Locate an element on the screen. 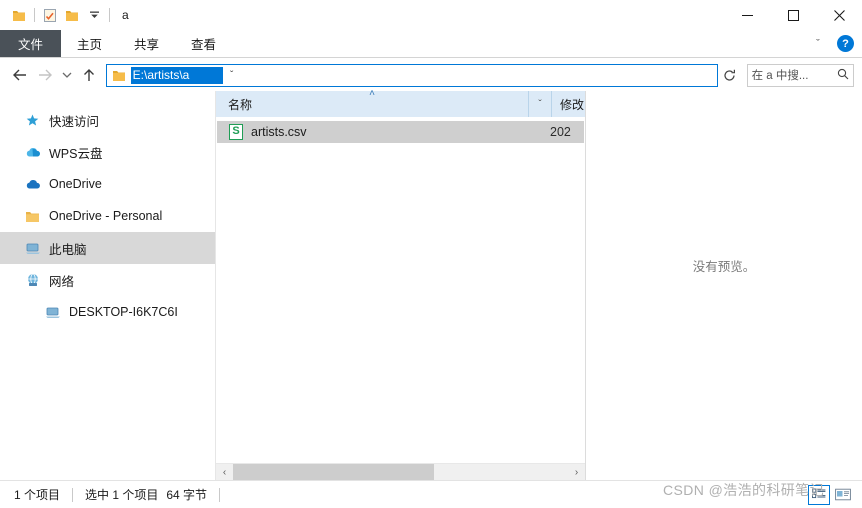 This screenshot has width=862, height=508. network-icon is located at coordinates (32, 280).